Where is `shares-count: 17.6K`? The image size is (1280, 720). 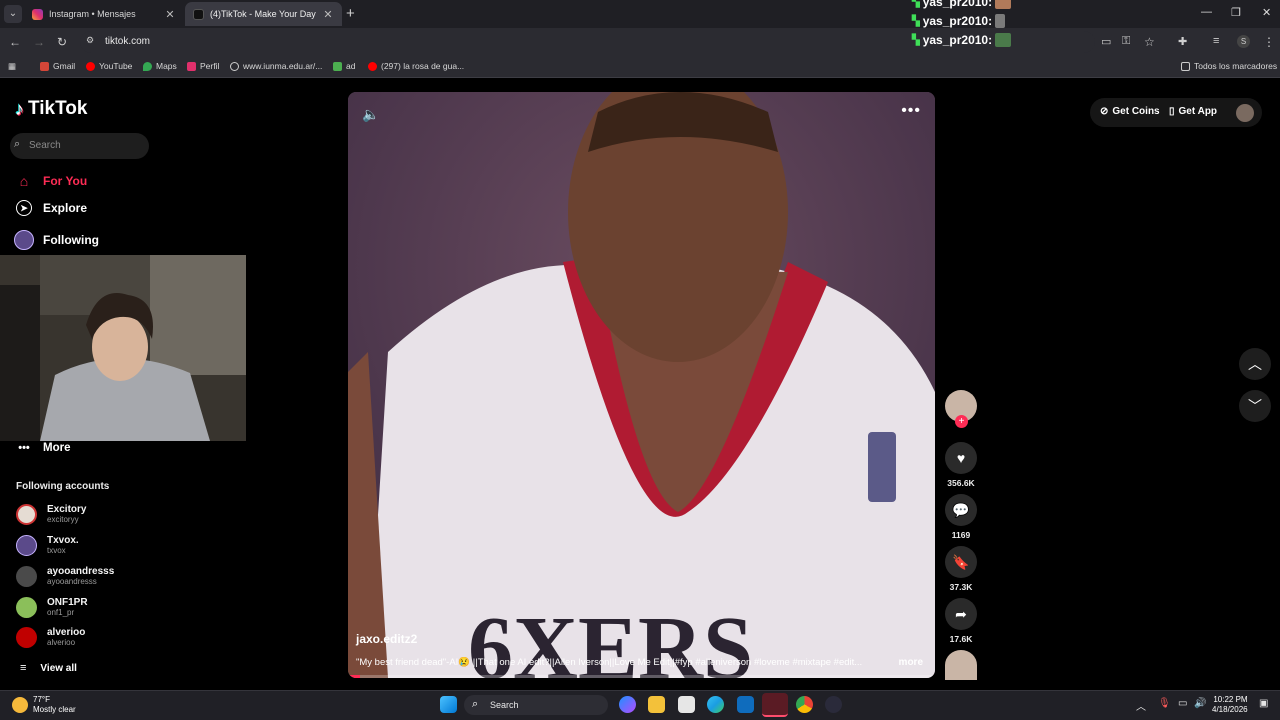 shares-count: 17.6K is located at coordinates (961, 639).